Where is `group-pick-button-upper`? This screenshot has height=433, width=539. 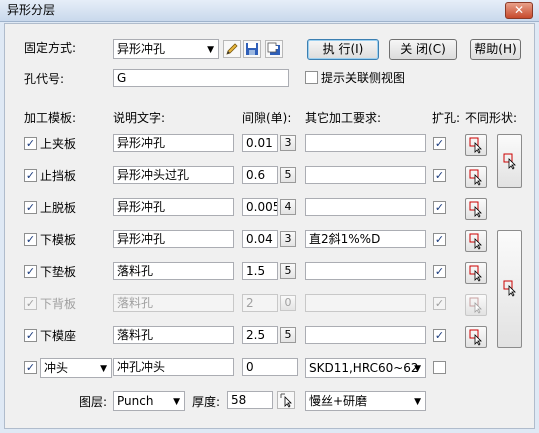 group-pick-button-upper is located at coordinates (509, 161).